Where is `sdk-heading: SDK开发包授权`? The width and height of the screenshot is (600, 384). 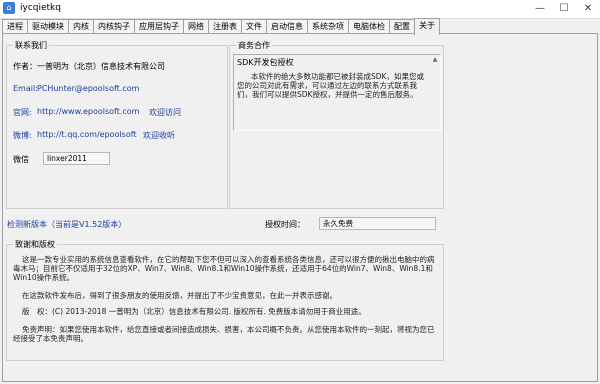 sdk-heading: SDK开发包授权 is located at coordinates (265, 62).